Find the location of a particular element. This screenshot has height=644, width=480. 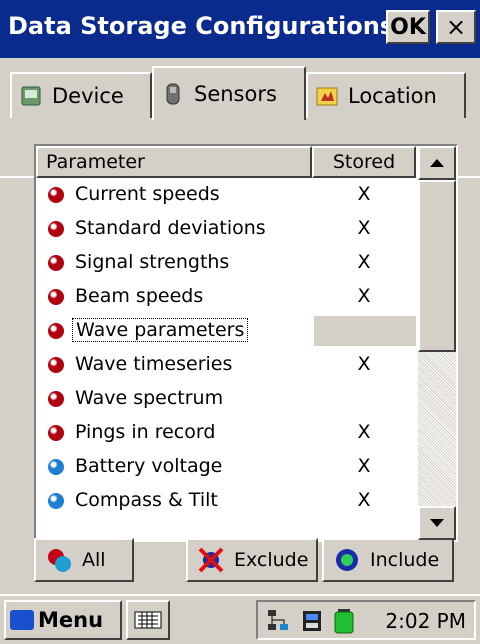

battery-icon is located at coordinates (344, 621).